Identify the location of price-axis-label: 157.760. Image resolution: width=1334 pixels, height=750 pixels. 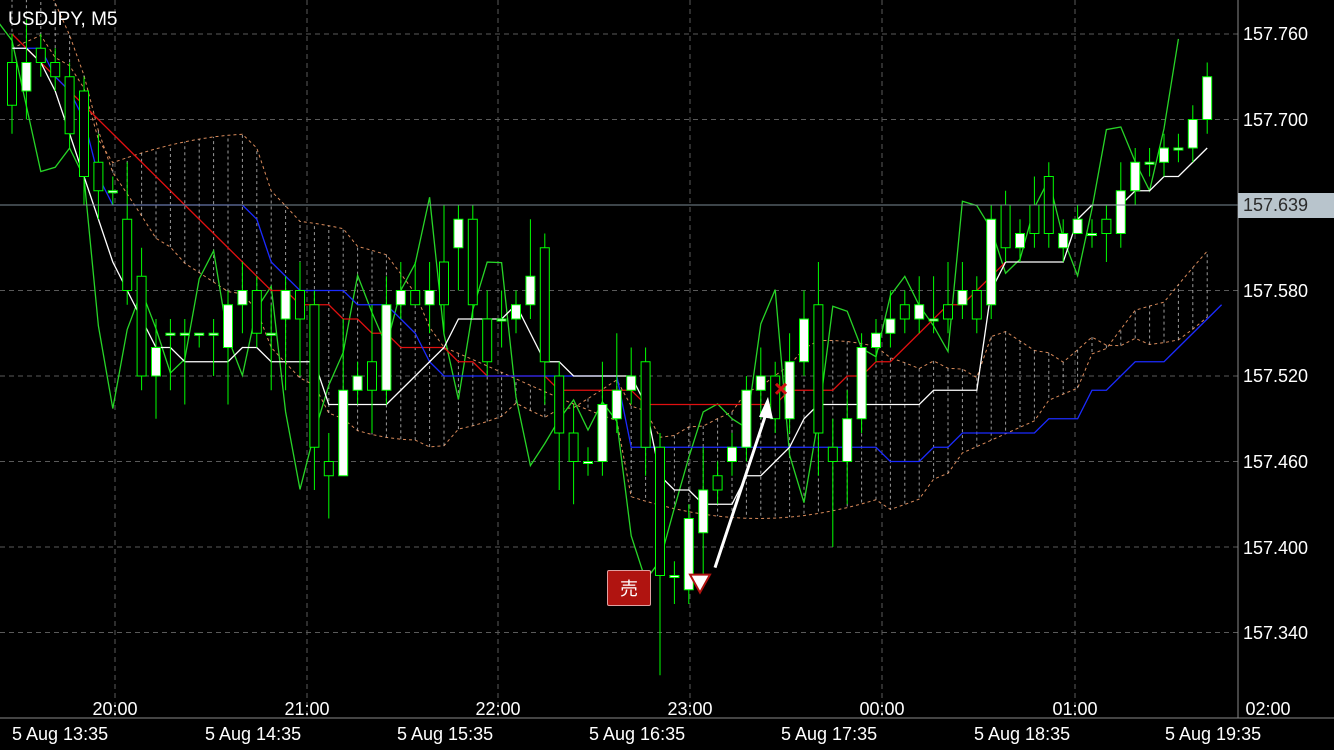
(1276, 34).